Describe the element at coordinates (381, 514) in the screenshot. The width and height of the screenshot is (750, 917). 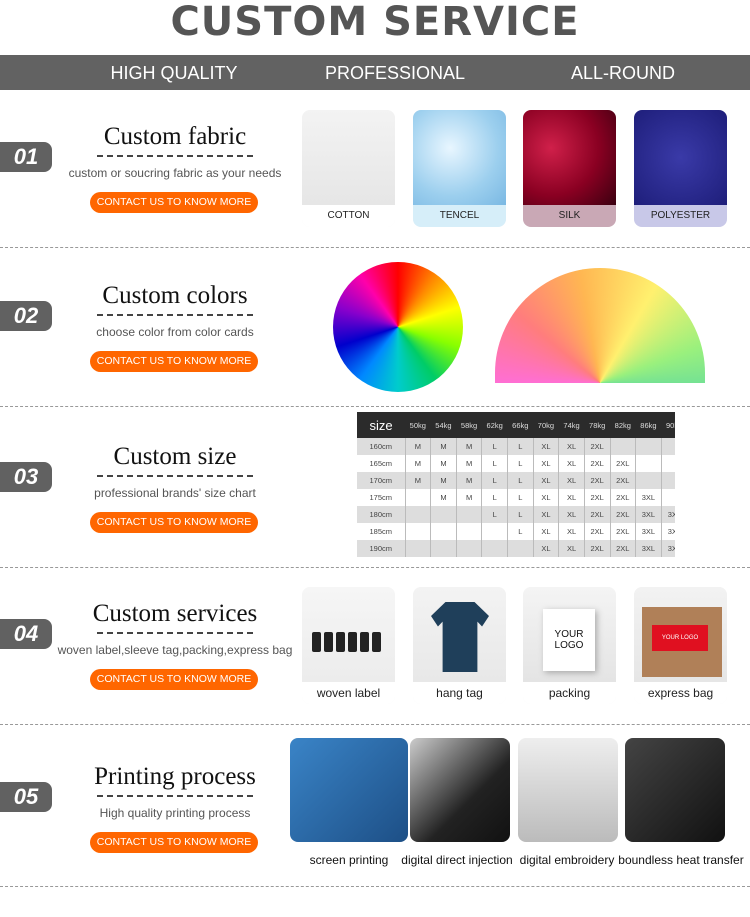
I see `size-cell: 180cm` at that location.